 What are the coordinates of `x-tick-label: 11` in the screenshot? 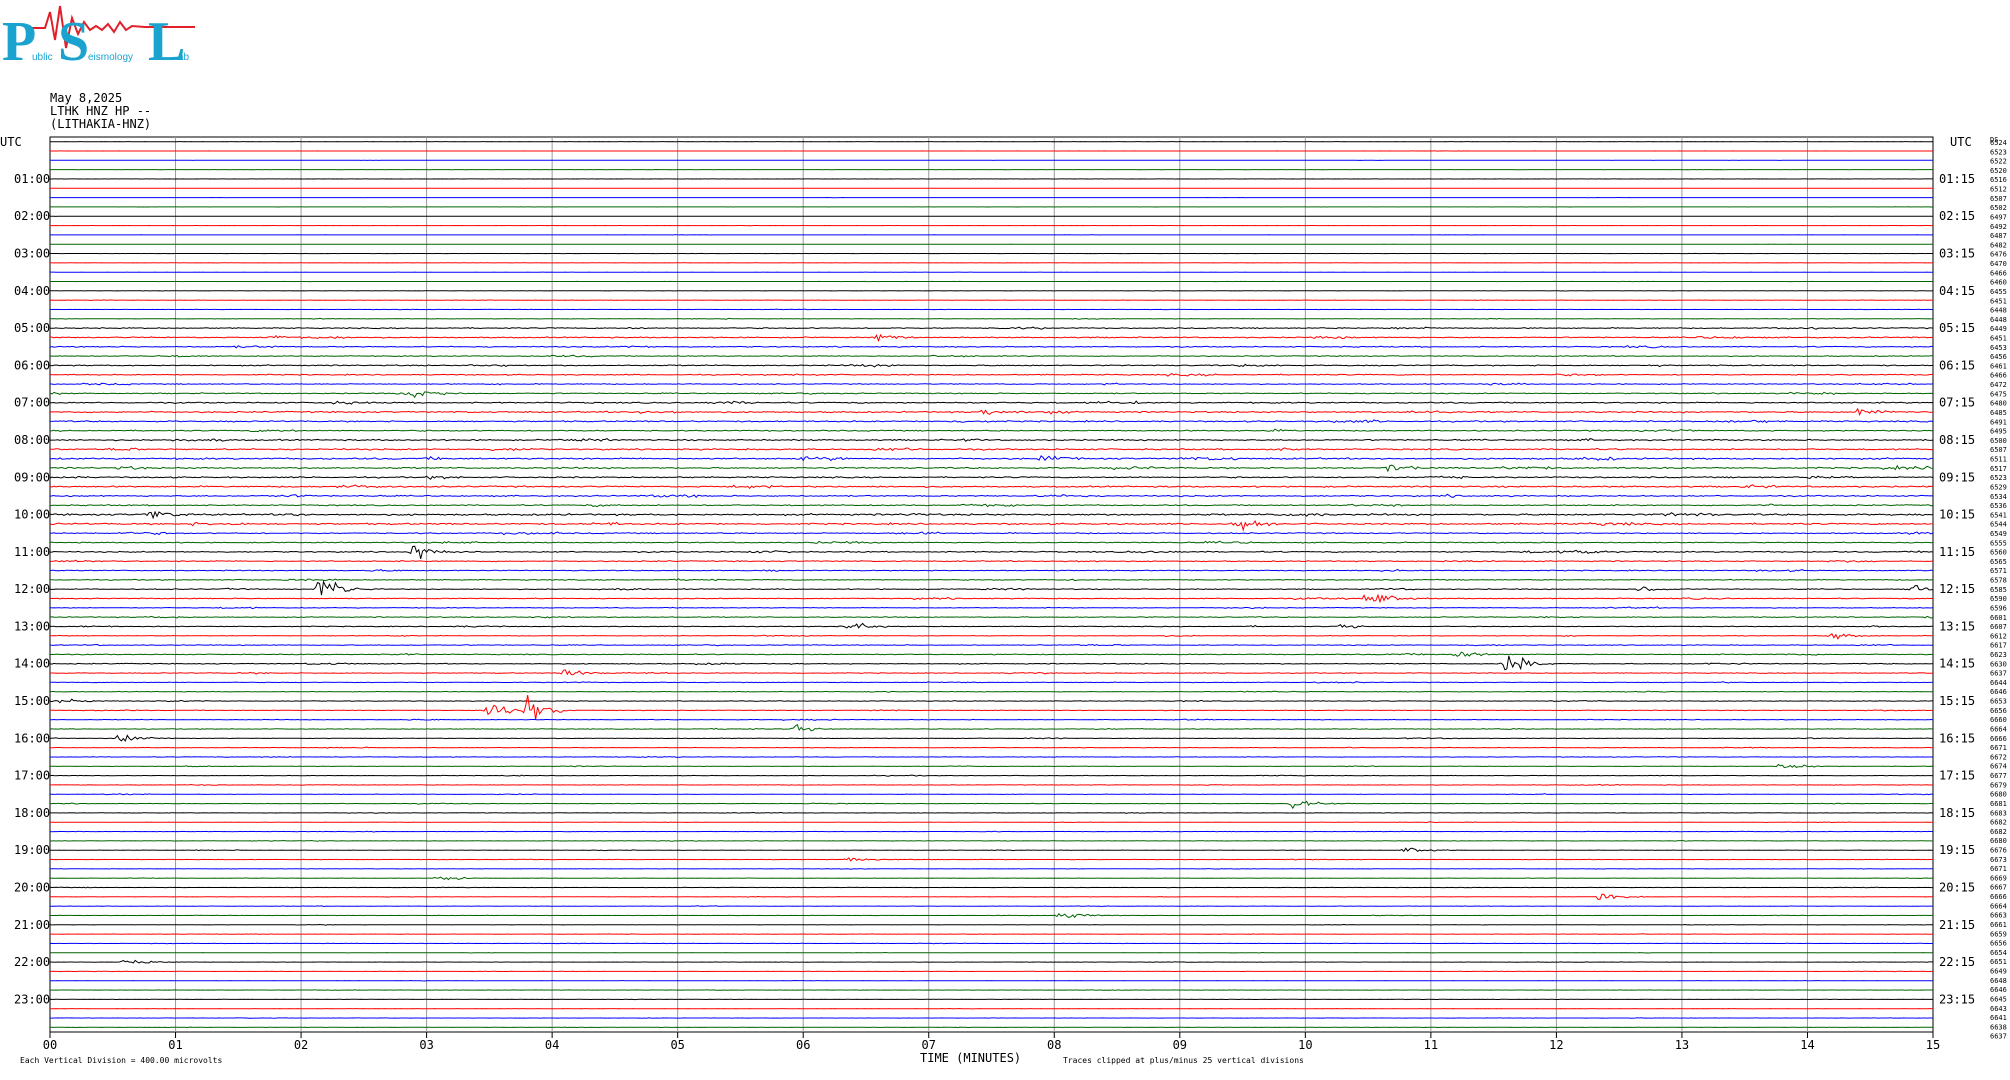 It's located at (1431, 1045).